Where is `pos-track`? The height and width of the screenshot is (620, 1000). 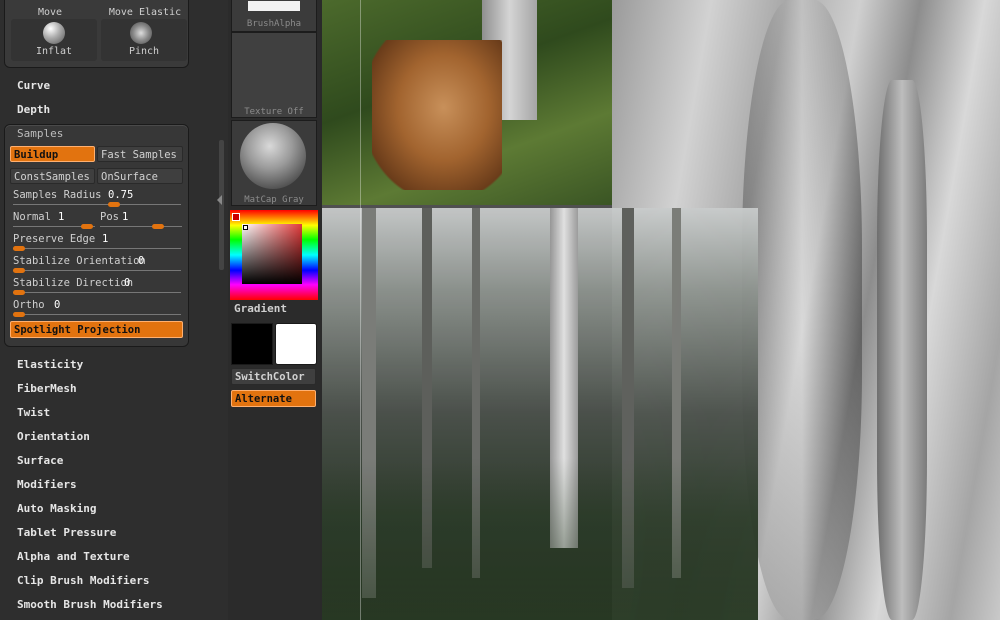 pos-track is located at coordinates (141, 226).